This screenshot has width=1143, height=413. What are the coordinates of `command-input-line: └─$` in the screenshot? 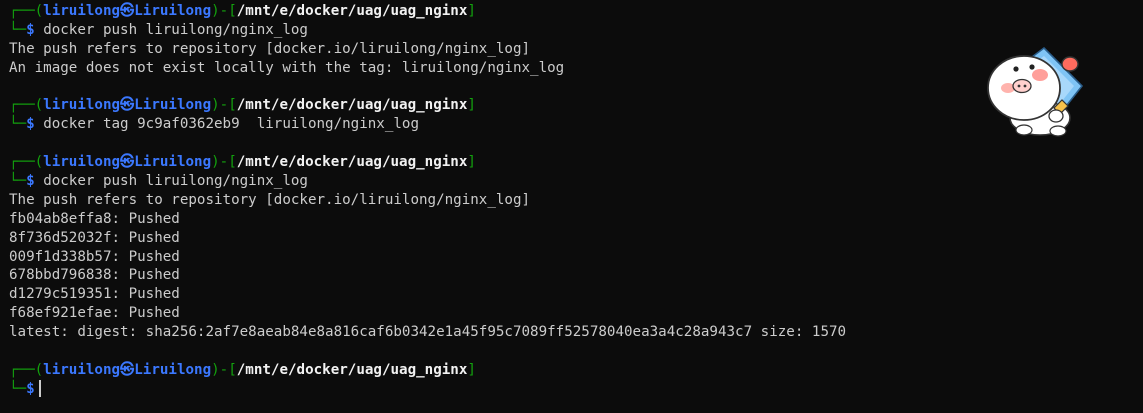 It's located at (569, 389).